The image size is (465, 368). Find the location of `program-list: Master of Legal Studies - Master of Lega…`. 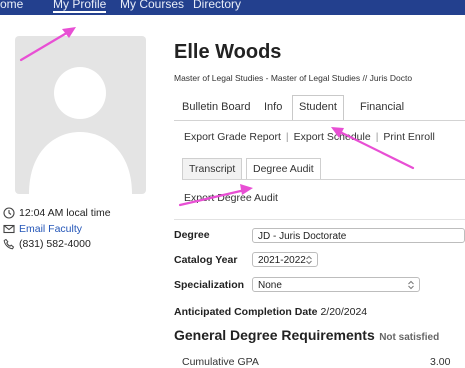

program-list: Master of Legal Studies - Master of Lega… is located at coordinates (293, 78).